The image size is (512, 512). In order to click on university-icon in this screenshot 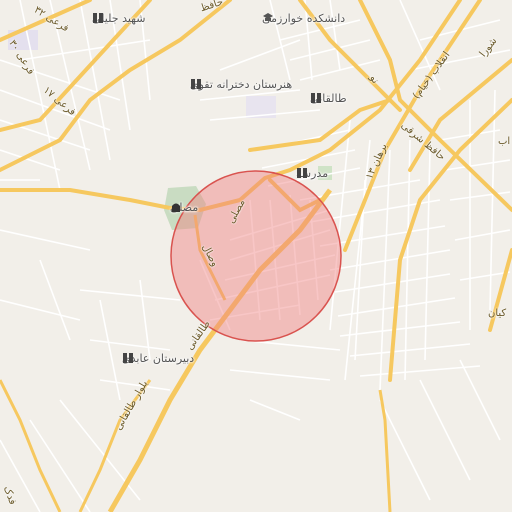, I will do `click(268, 17)`.